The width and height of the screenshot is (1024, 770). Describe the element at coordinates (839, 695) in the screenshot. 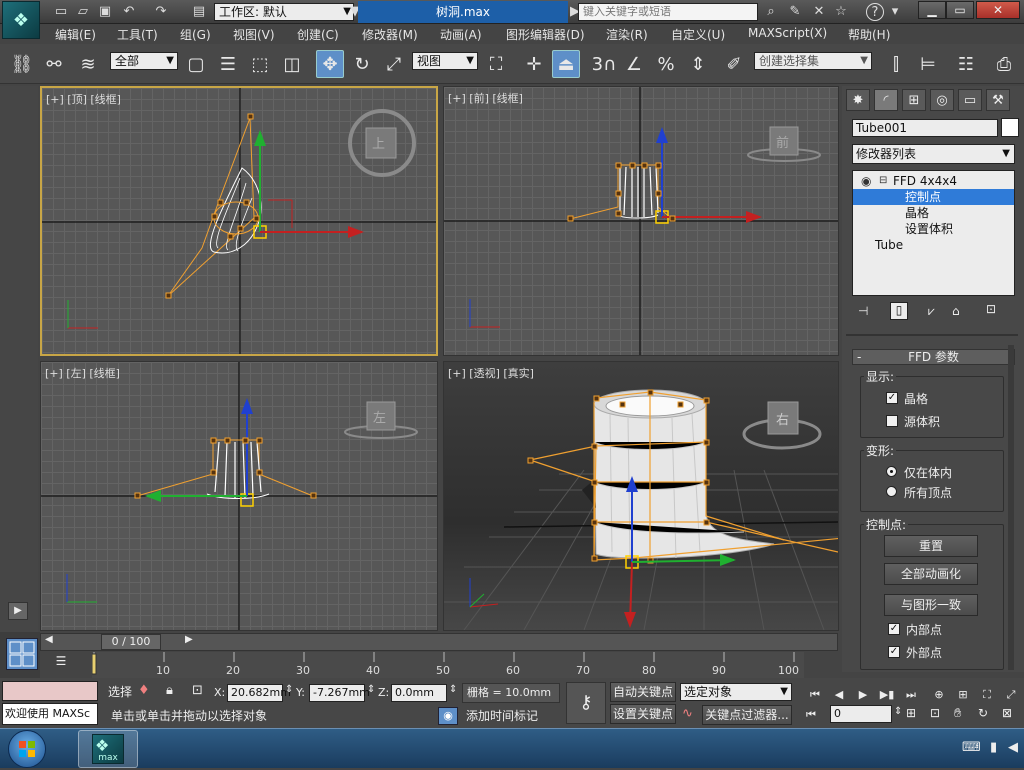

I see `previous-key-icon: ◀` at that location.